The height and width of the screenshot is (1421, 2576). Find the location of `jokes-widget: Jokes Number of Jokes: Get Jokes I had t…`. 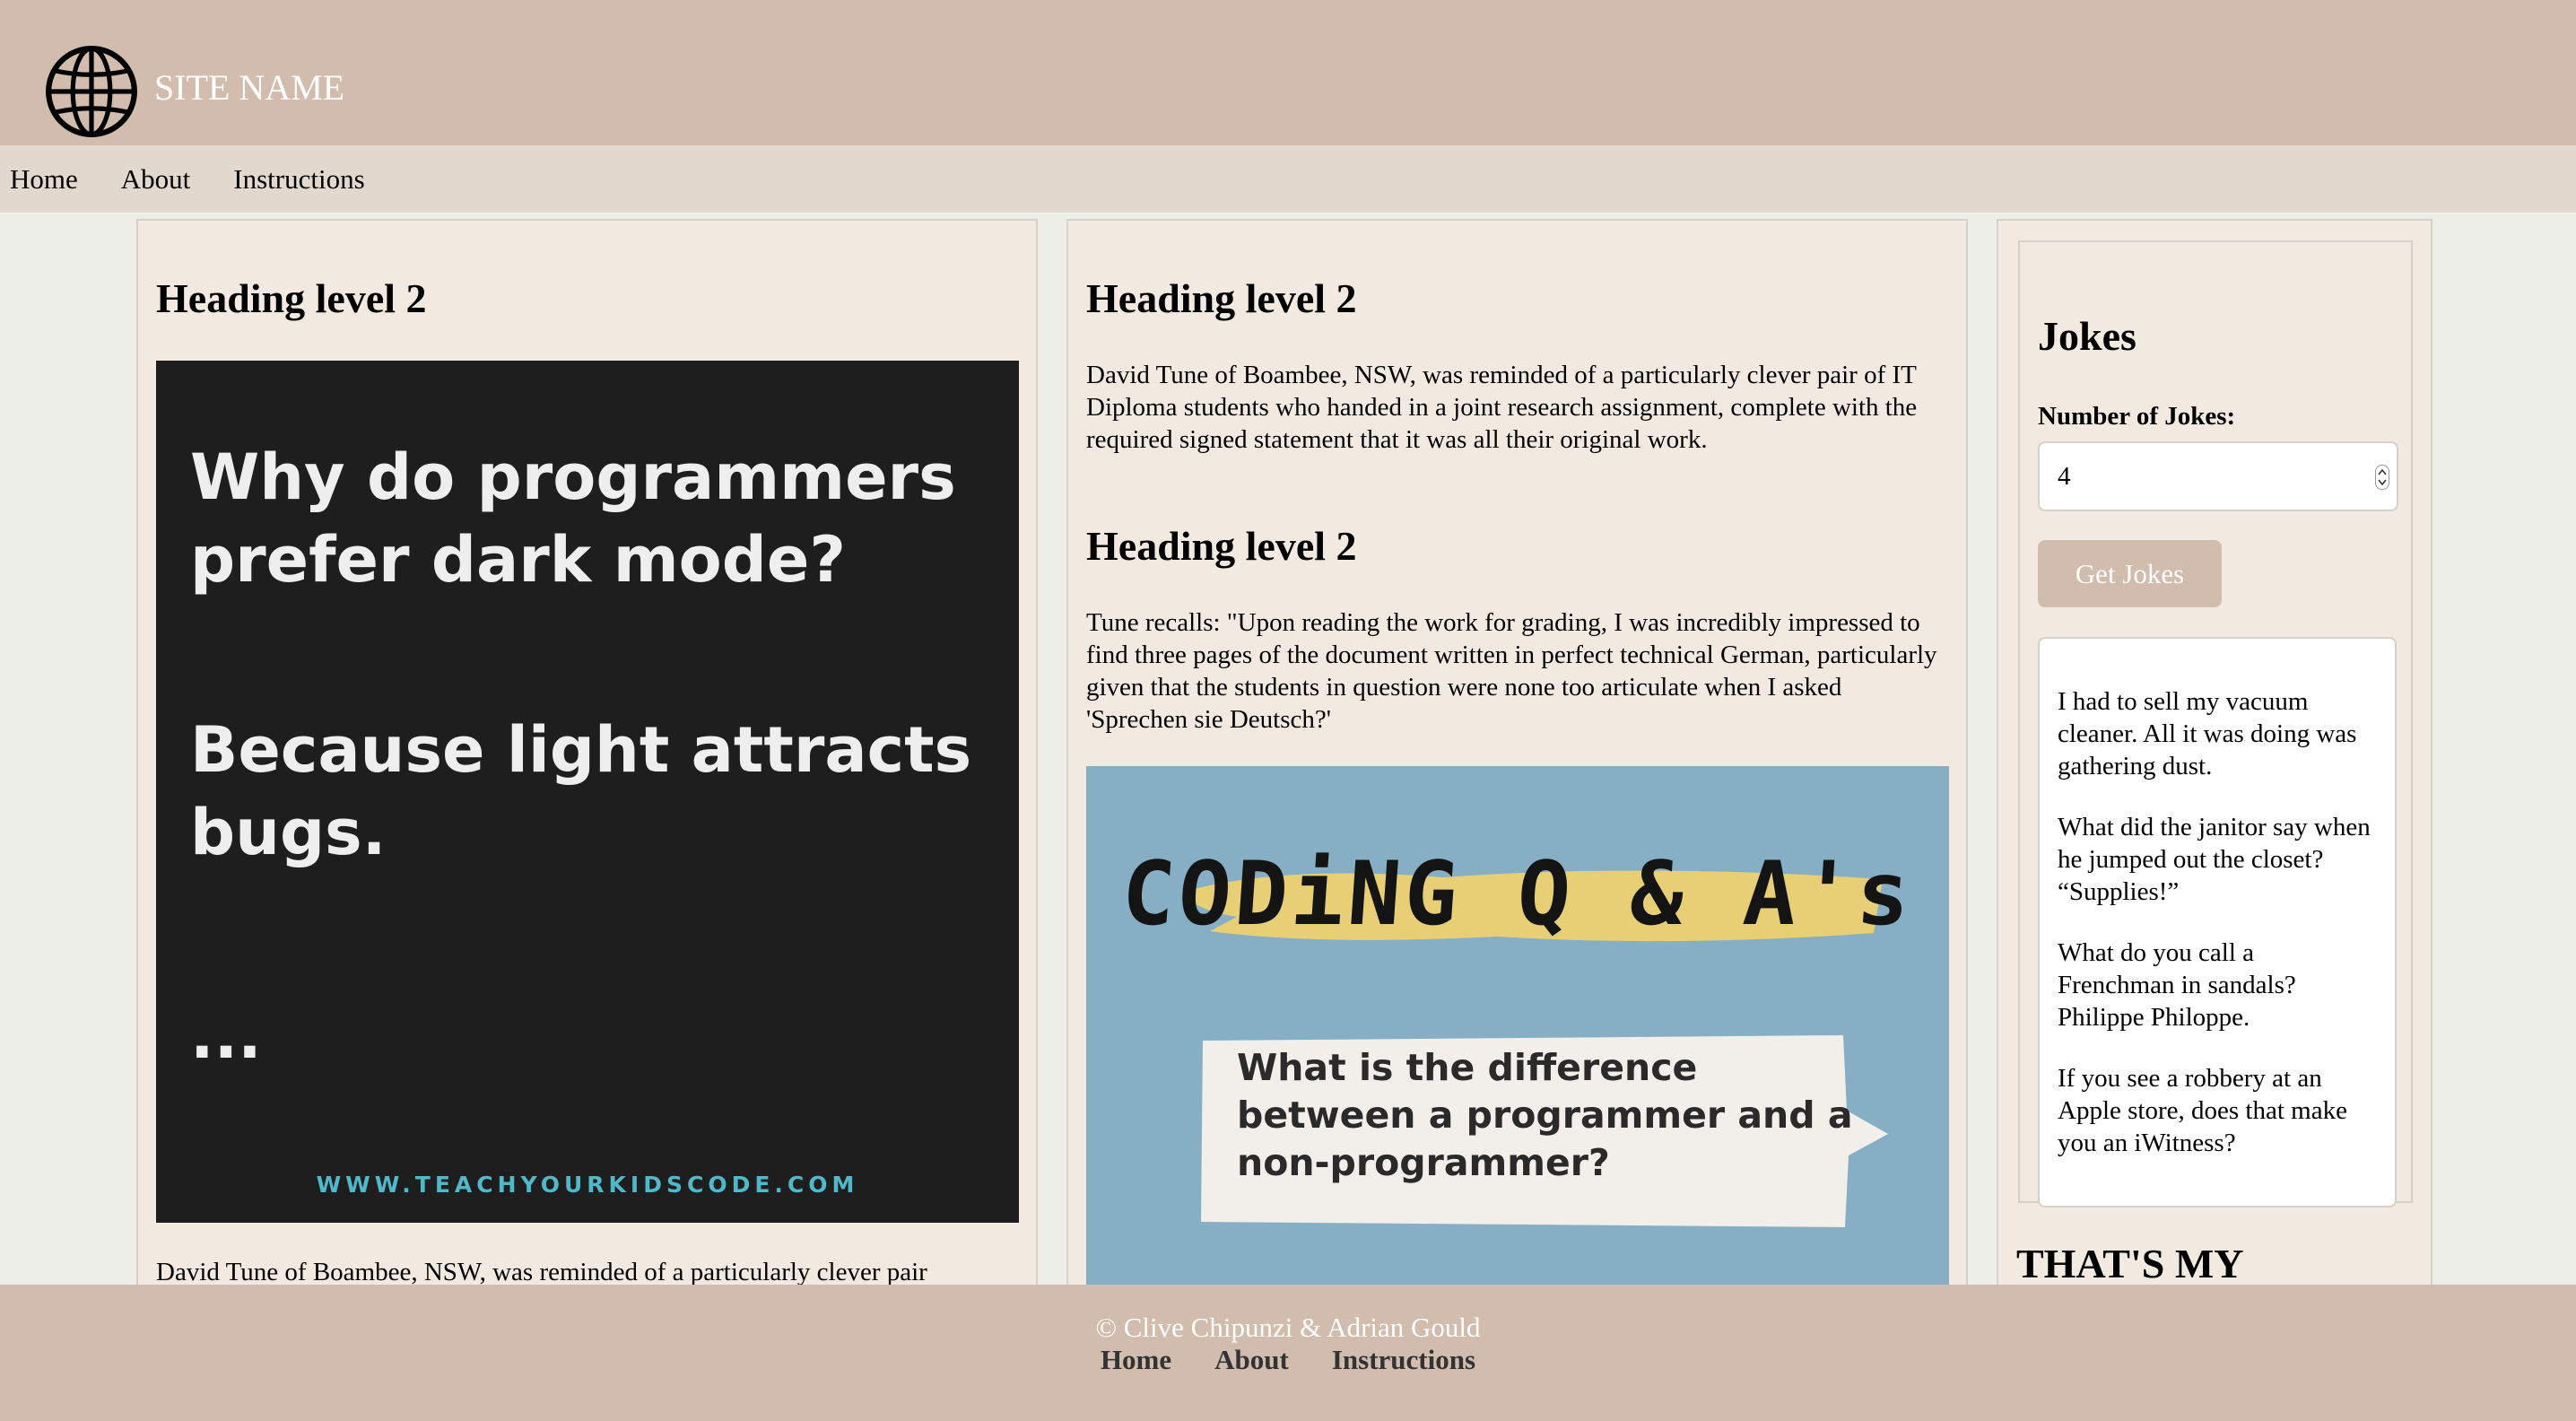

jokes-widget: Jokes Number of Jokes: Get Jokes I had t… is located at coordinates (2215, 723).